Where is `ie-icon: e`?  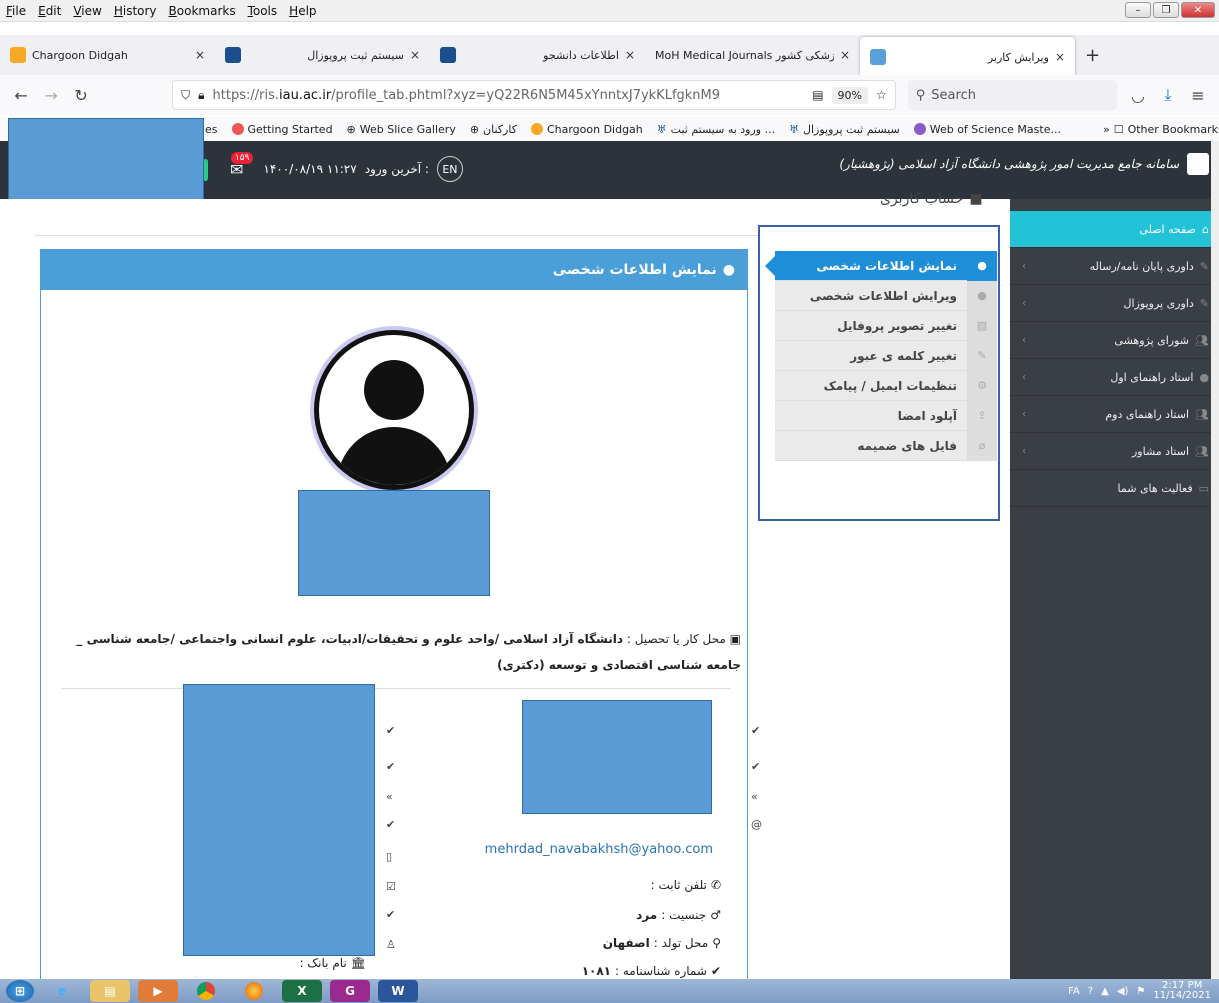 ie-icon: e is located at coordinates (62, 991).